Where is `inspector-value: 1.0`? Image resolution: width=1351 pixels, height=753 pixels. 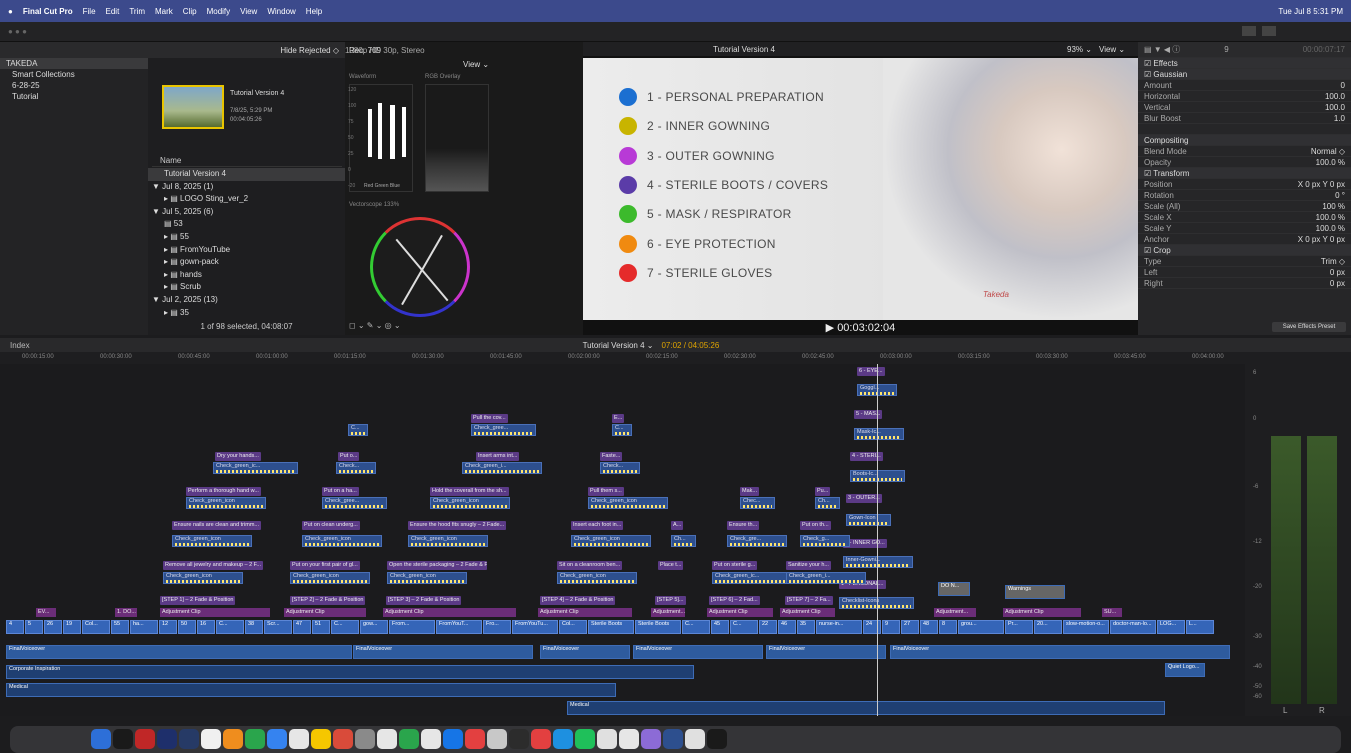
inspector-value: 1.0 is located at coordinates (1339, 118).